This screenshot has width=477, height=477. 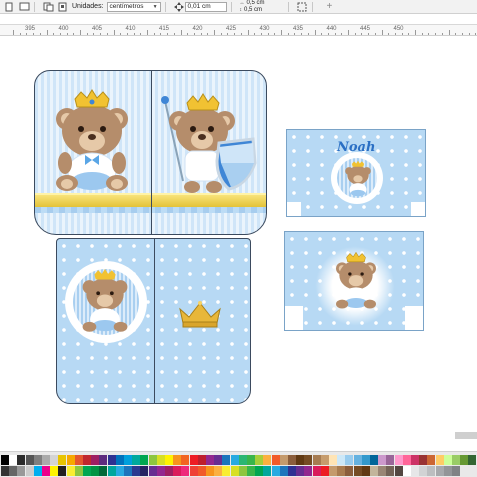 I want to click on treat-as-filled-icon, so click(x=302, y=6).